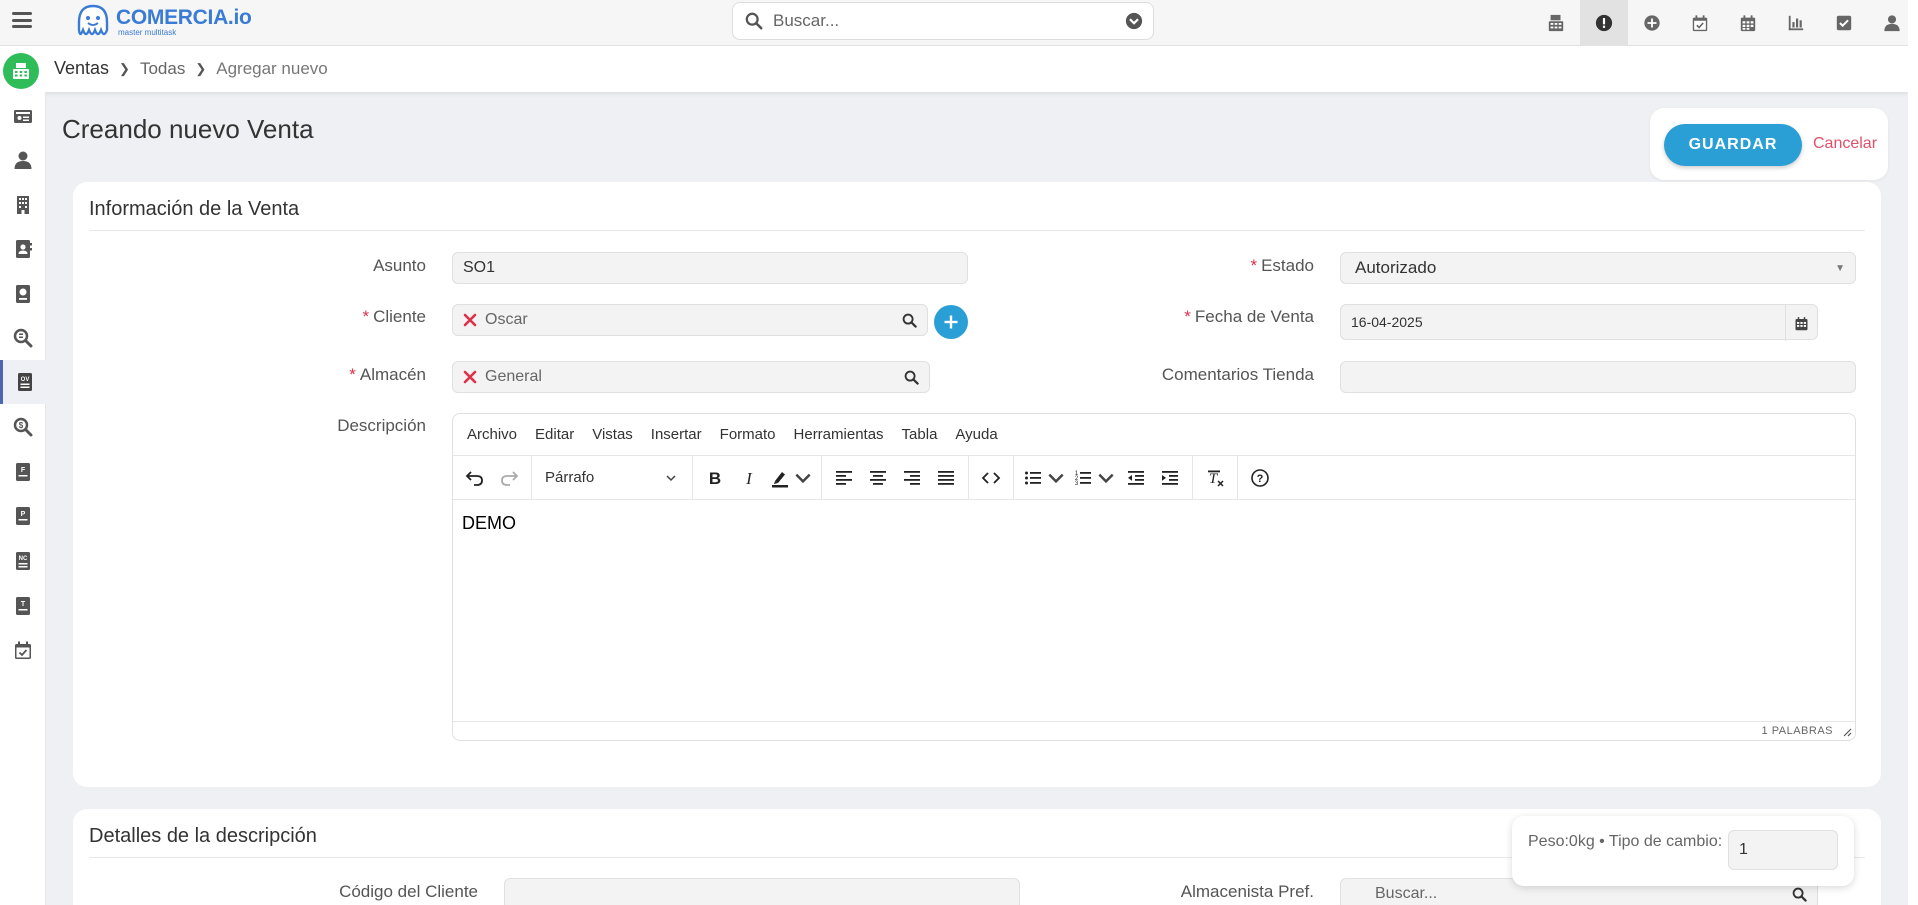 Image resolution: width=1918 pixels, height=905 pixels. I want to click on estado-value: Autorizado, so click(1396, 267).